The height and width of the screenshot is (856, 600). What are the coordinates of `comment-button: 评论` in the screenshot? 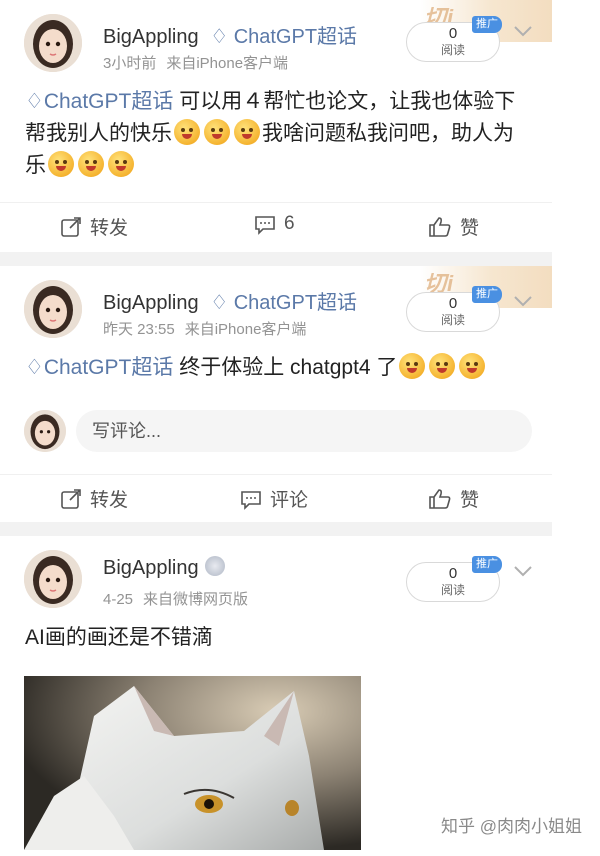 It's located at (274, 498).